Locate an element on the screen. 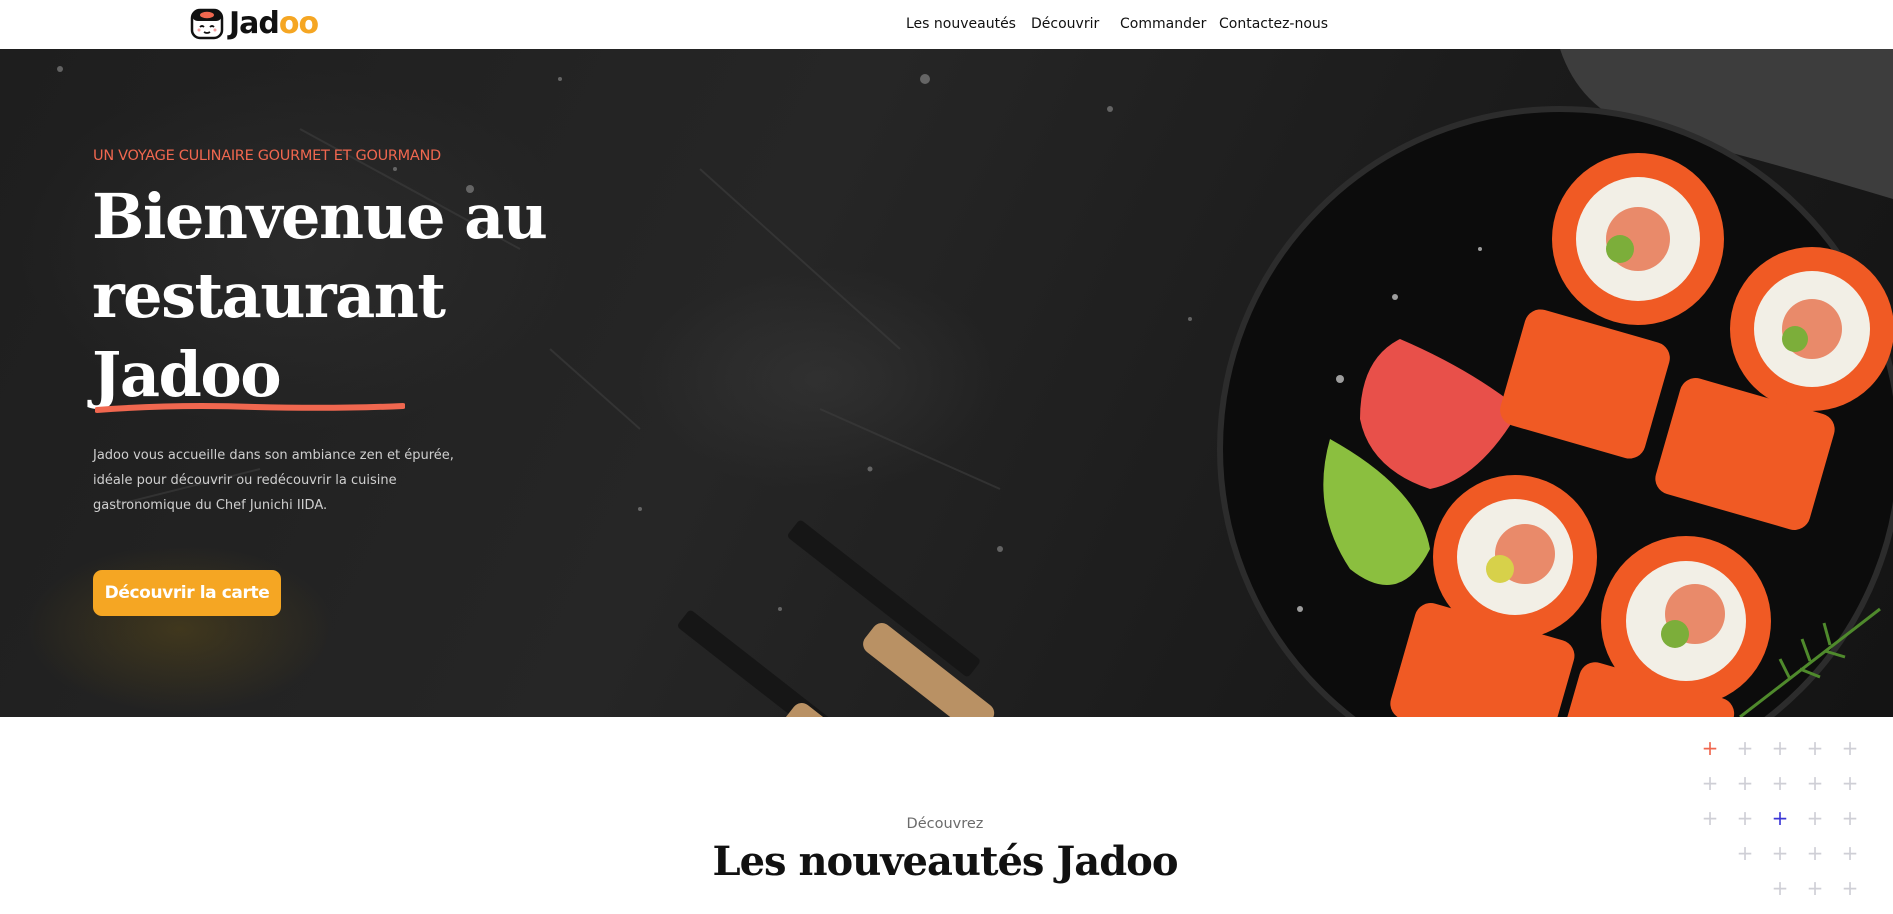 This screenshot has width=1893, height=914. logo: Jadoo is located at coordinates (254, 24).